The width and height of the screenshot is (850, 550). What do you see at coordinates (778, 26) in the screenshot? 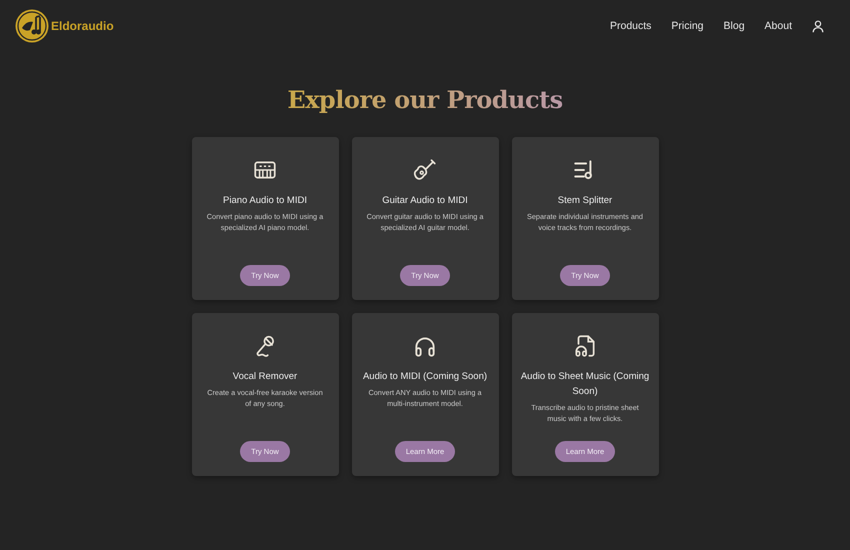
I see `nav-link: About` at bounding box center [778, 26].